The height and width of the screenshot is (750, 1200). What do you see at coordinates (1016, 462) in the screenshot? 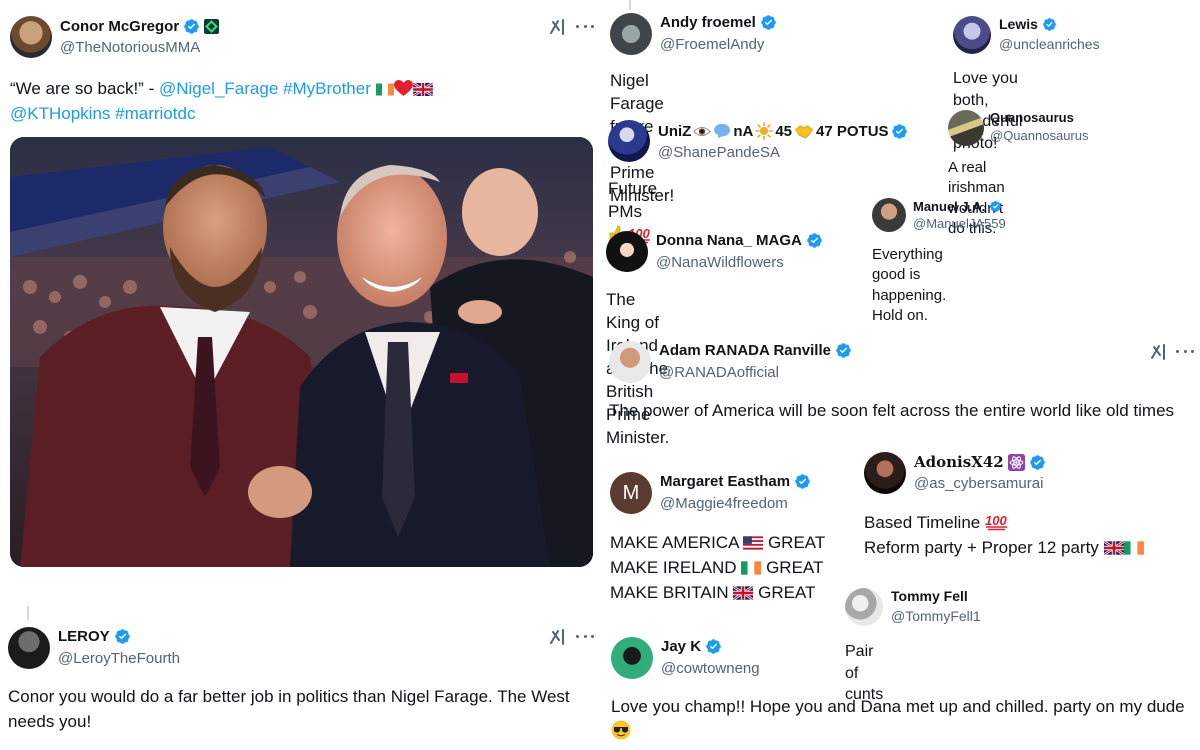
I see `atom-icon` at bounding box center [1016, 462].